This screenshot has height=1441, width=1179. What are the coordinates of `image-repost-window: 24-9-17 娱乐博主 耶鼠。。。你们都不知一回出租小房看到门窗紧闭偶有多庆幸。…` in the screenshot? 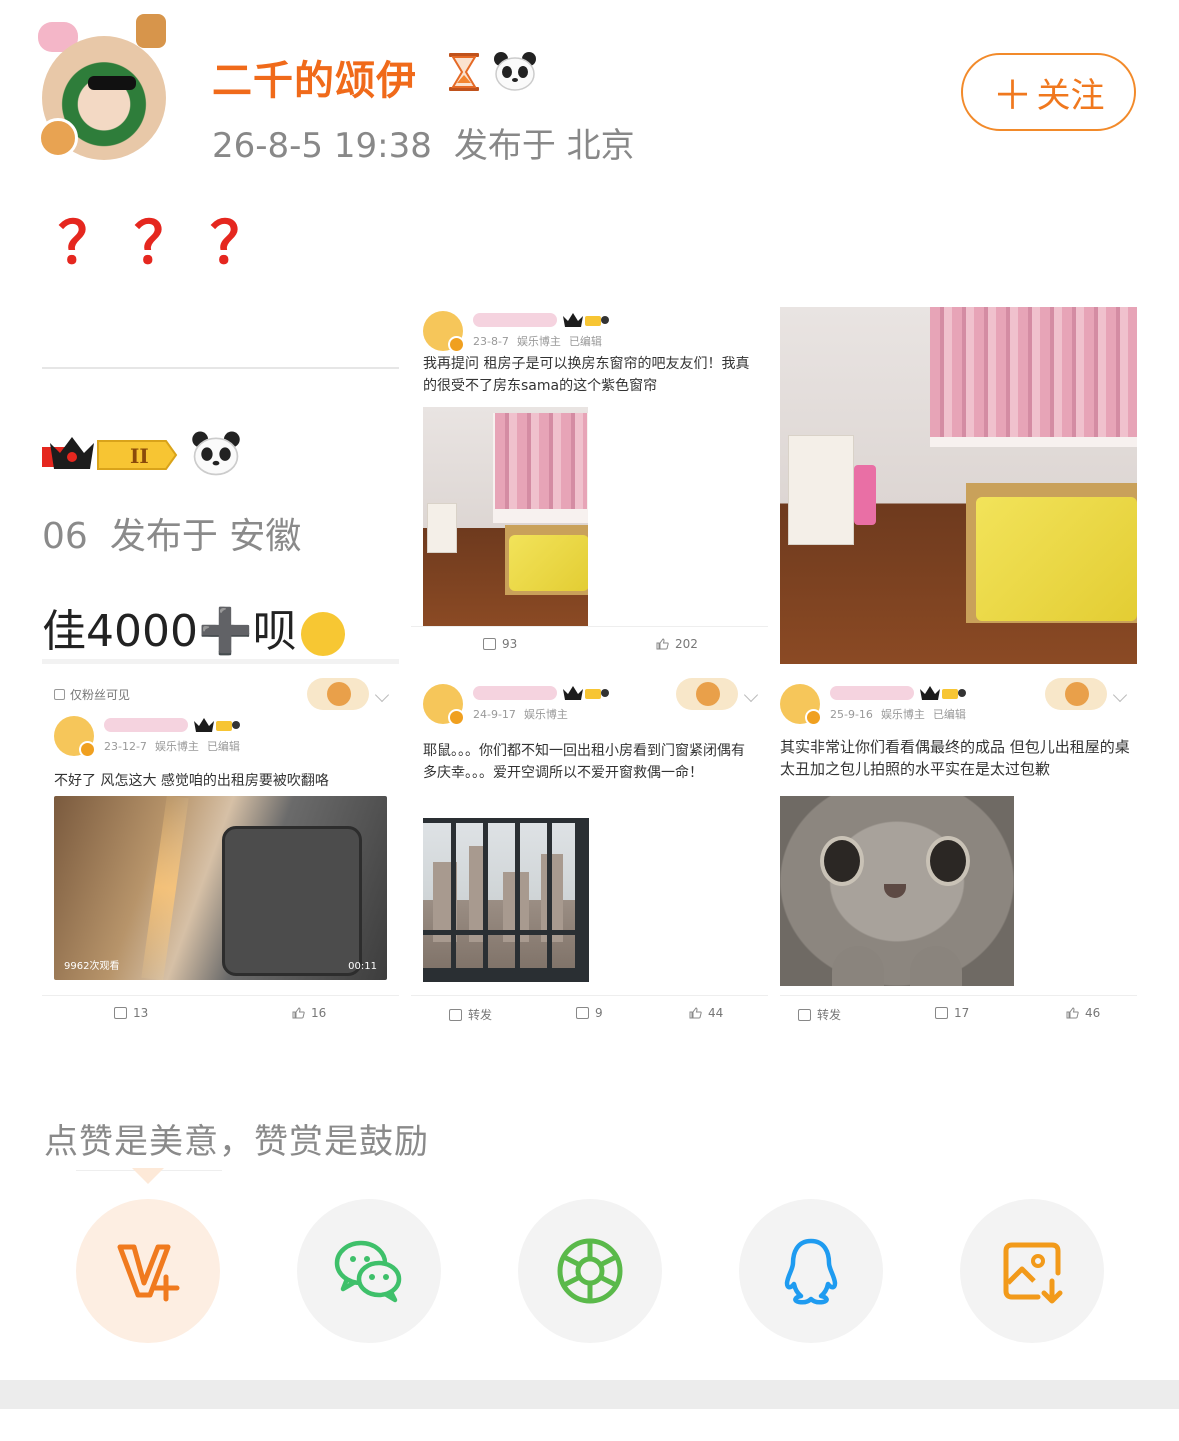 It's located at (589, 854).